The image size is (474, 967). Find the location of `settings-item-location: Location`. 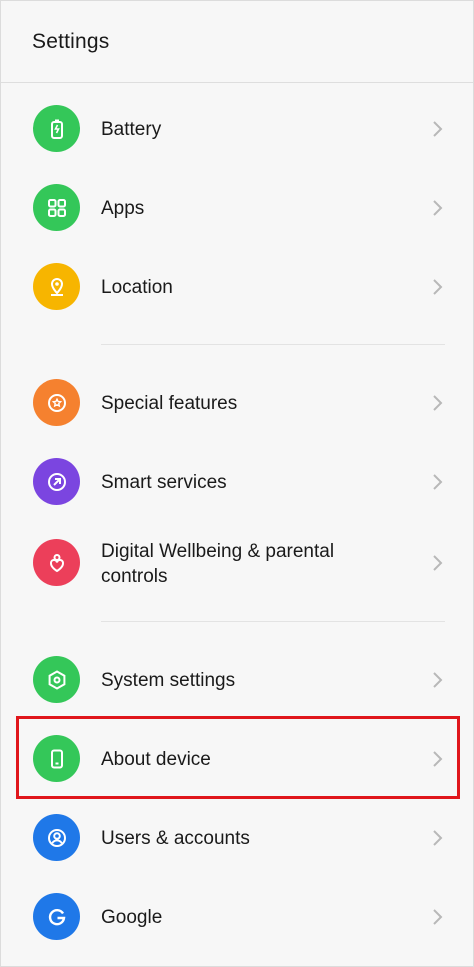

settings-item-location: Location is located at coordinates (237, 287).